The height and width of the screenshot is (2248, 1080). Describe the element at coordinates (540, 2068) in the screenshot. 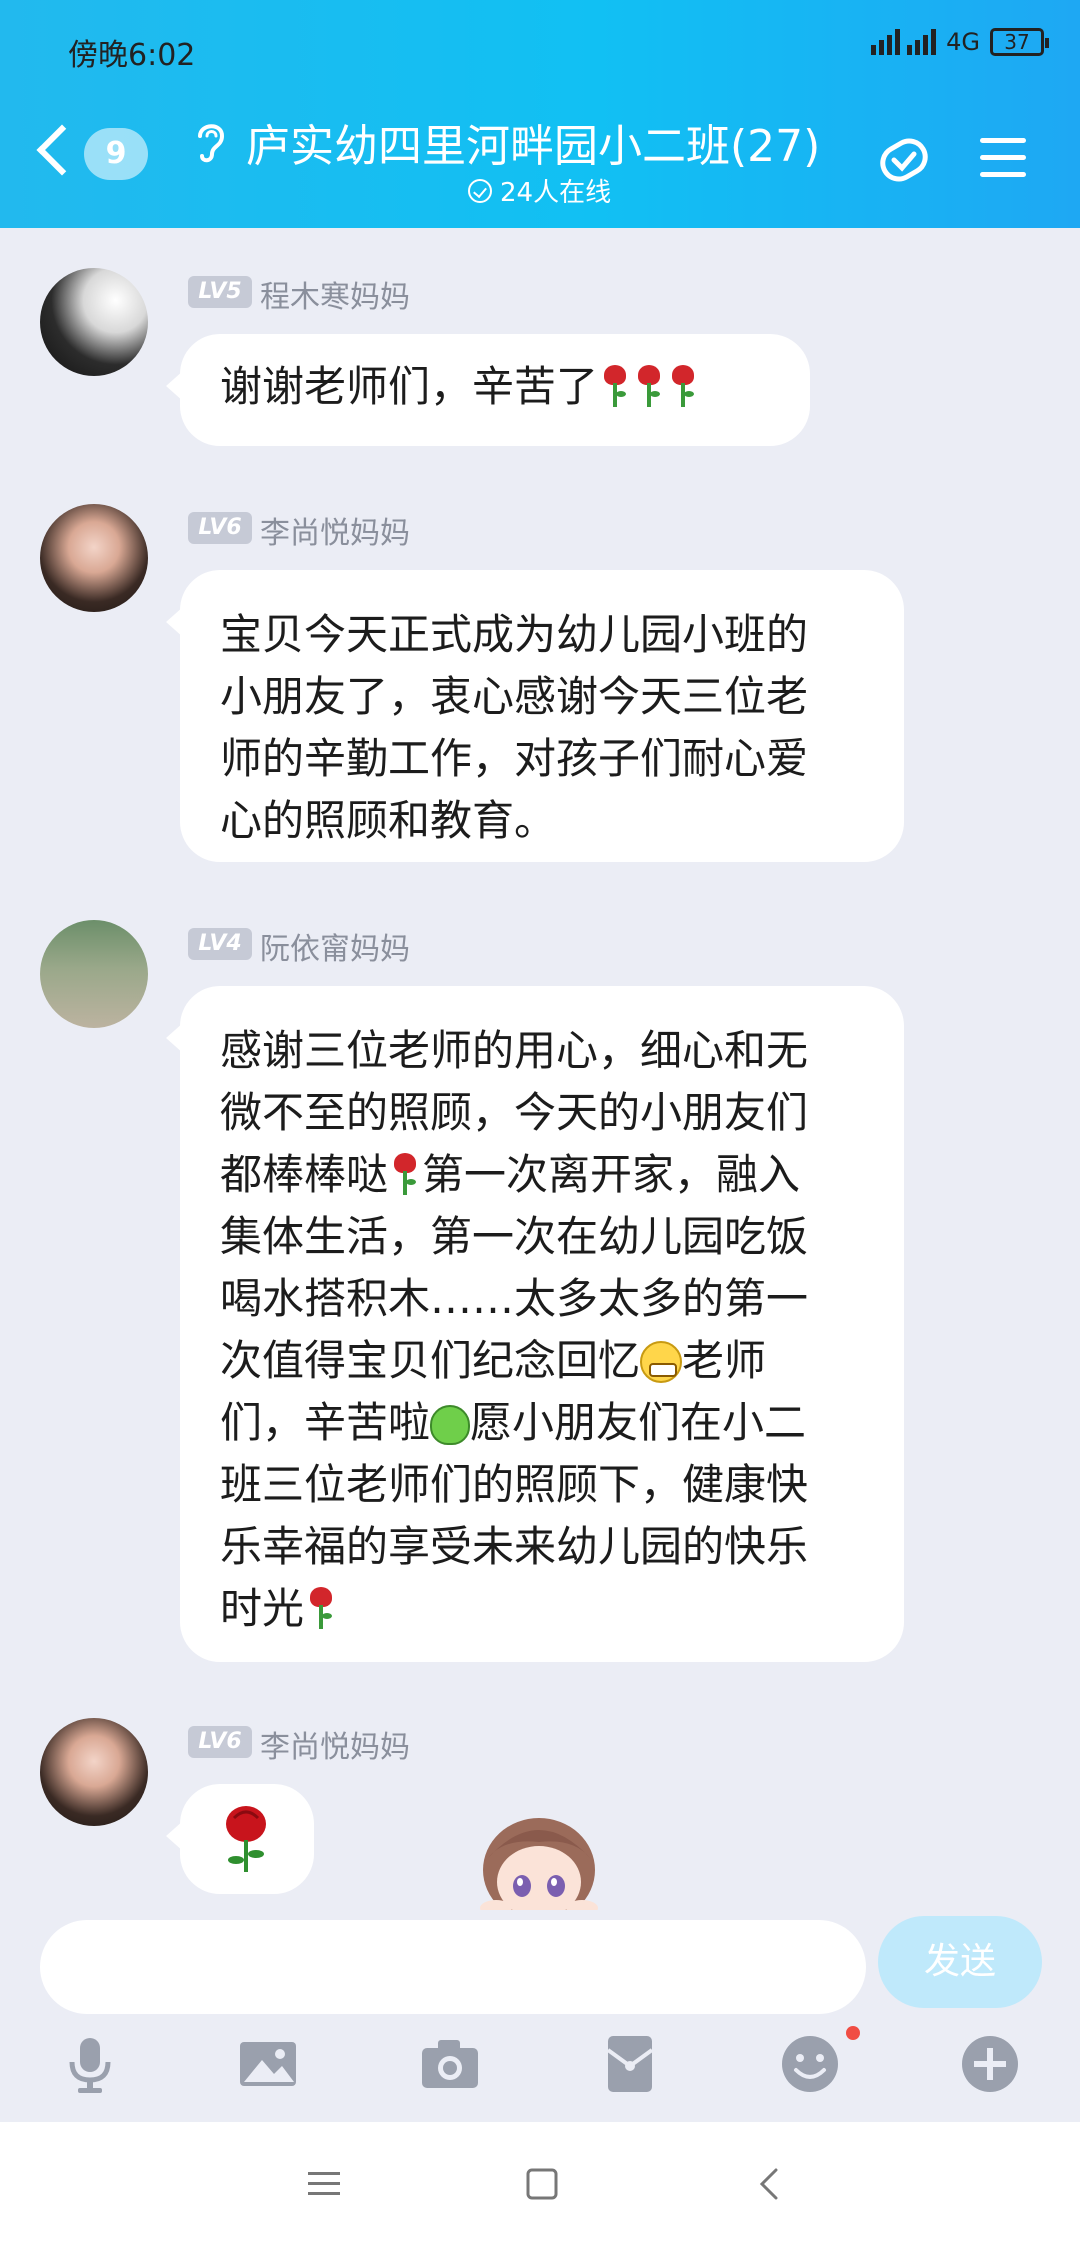

I see `input-toolbar` at that location.